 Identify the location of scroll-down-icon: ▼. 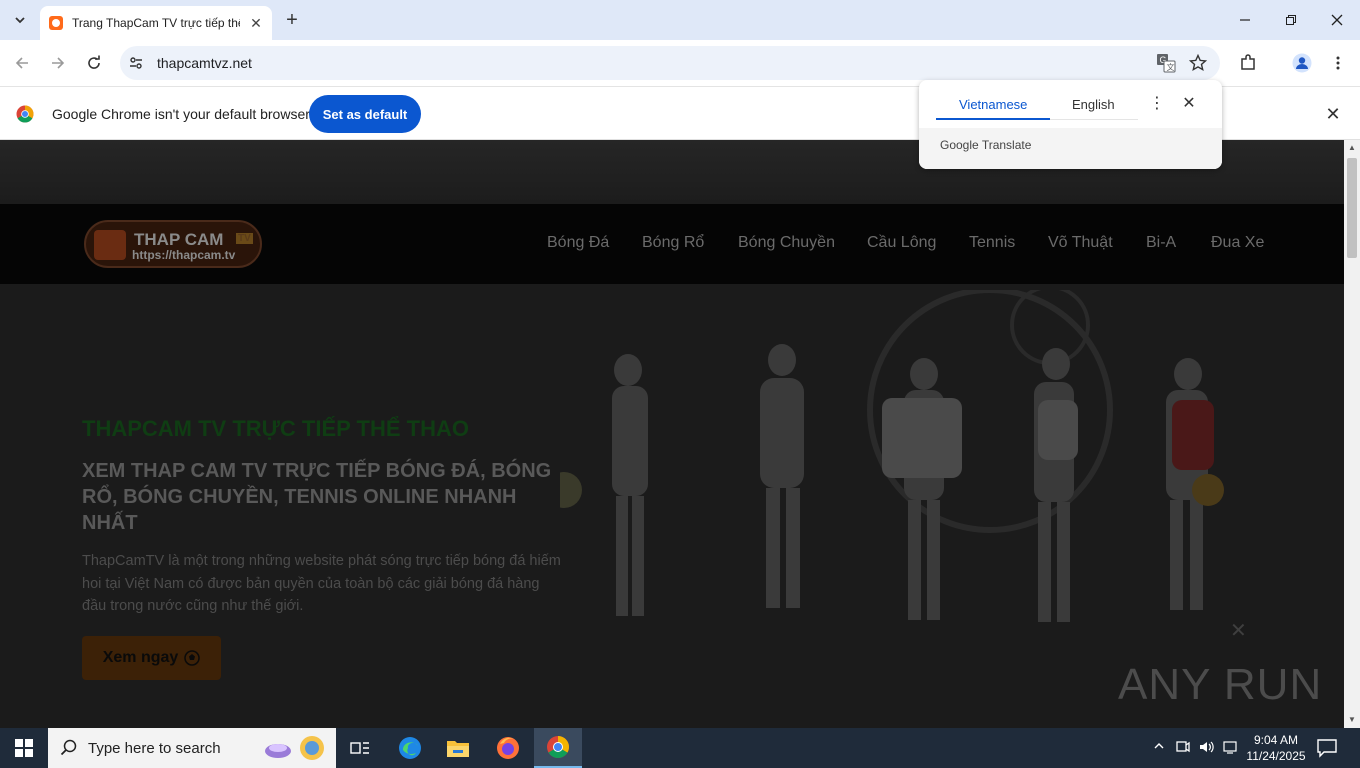
(1352, 720).